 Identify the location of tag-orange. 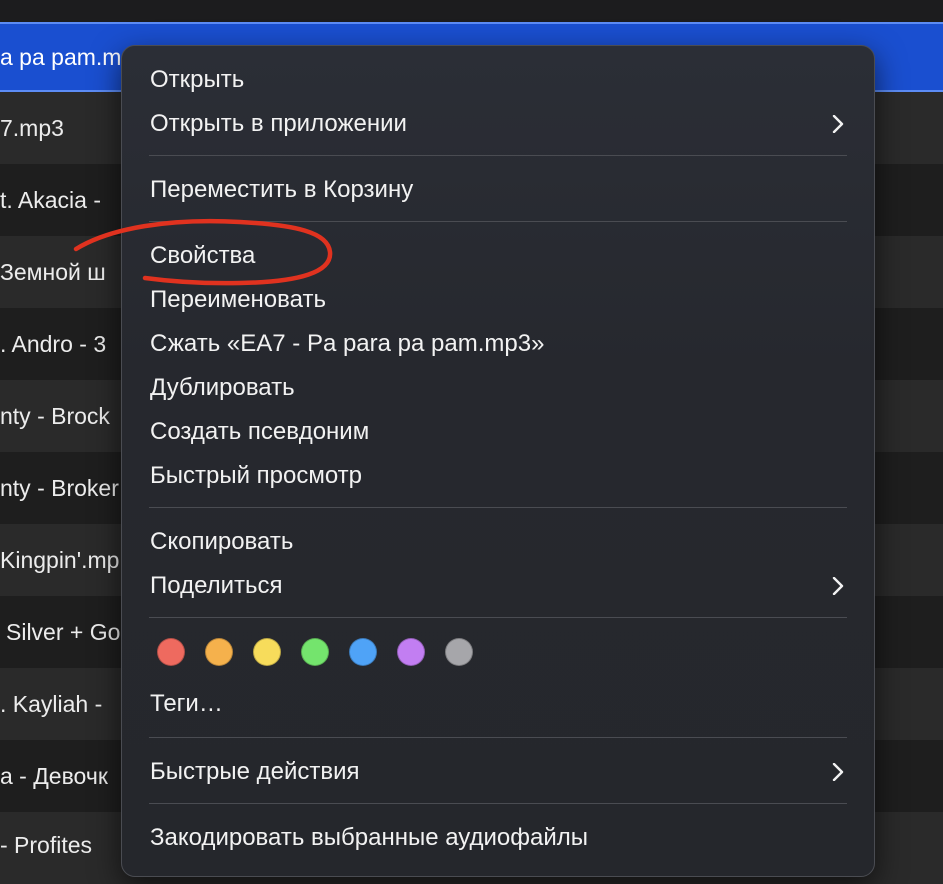
(219, 652).